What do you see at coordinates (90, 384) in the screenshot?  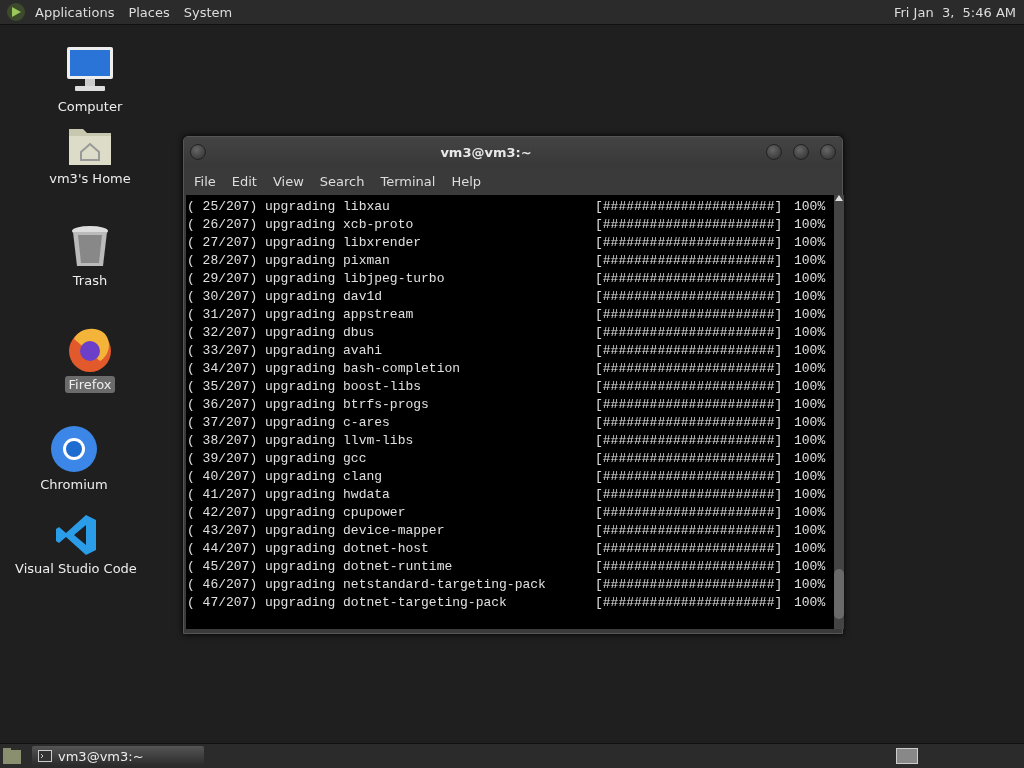 I see `desktop-icon-label: Firefox` at bounding box center [90, 384].